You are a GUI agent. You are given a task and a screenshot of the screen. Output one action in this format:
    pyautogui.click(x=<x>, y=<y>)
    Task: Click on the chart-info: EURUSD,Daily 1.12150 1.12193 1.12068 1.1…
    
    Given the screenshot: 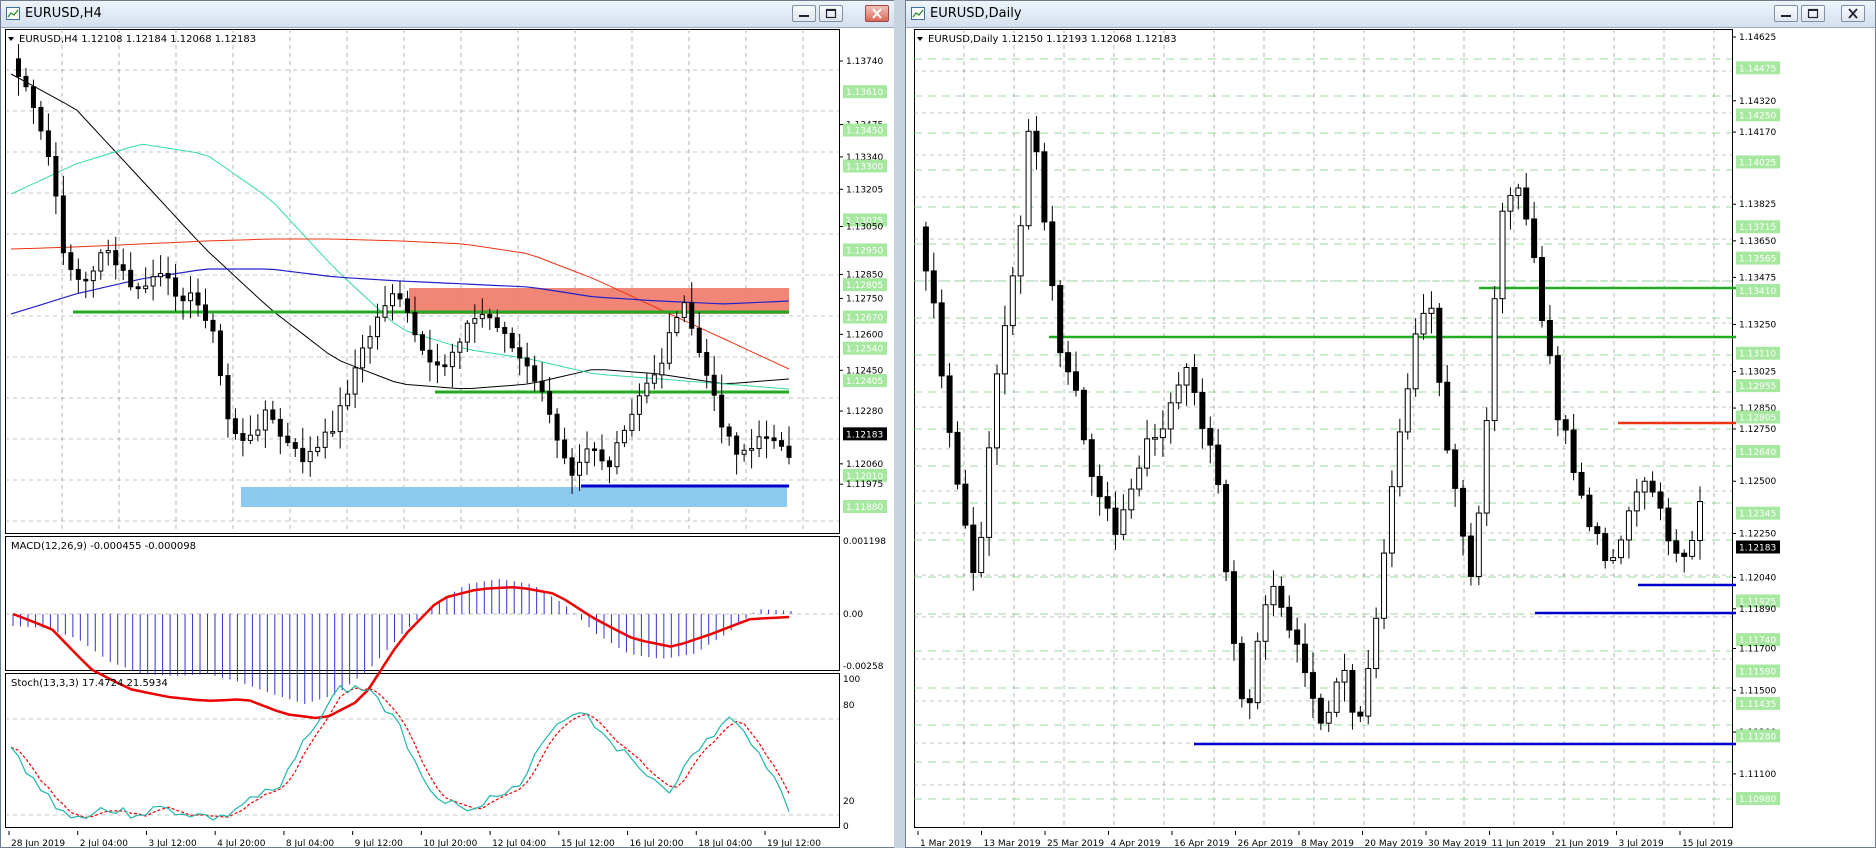 What is the action you would take?
    pyautogui.click(x=1052, y=39)
    